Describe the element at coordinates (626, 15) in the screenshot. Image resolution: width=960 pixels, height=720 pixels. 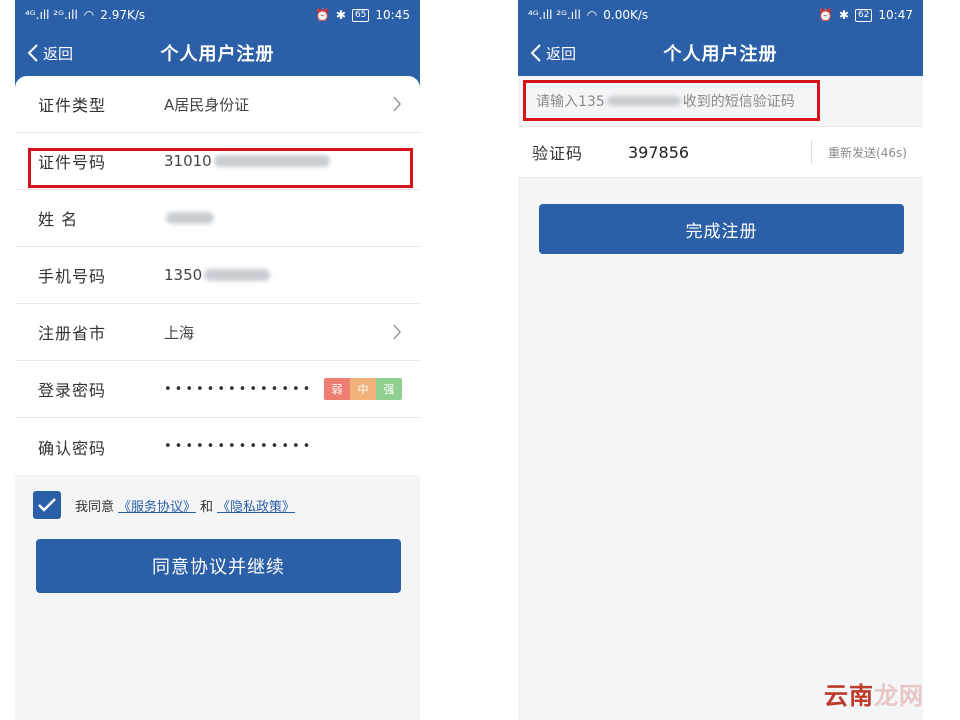
I see `network-speed: 0.00K/s` at that location.